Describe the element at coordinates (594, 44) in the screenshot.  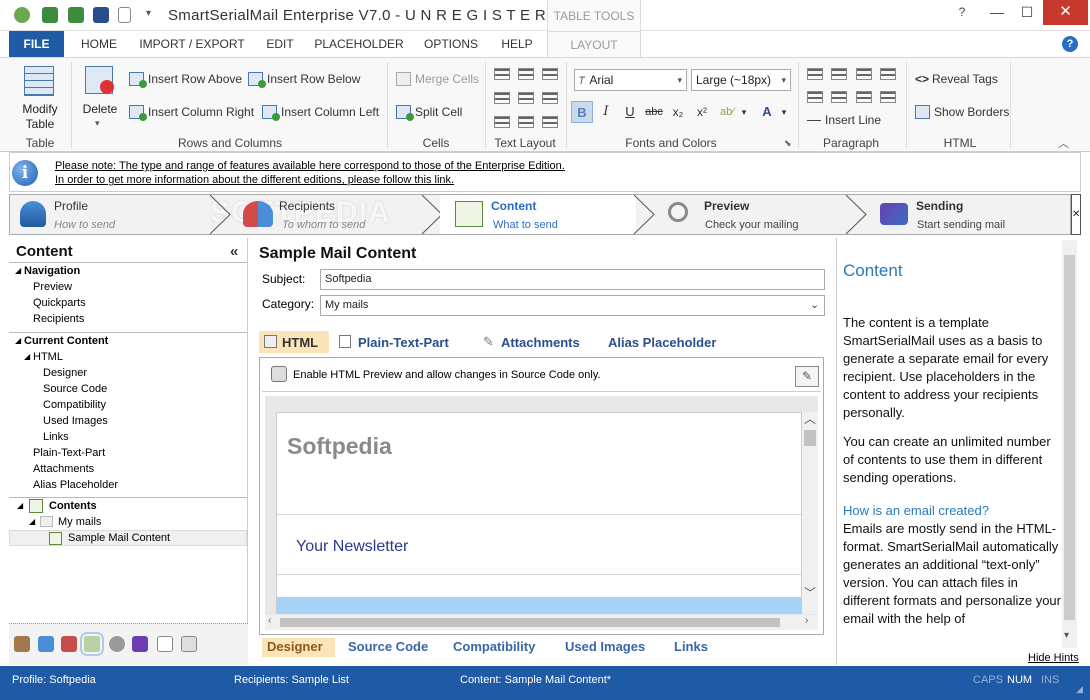
I see `tab-layout: LAYOUT` at that location.